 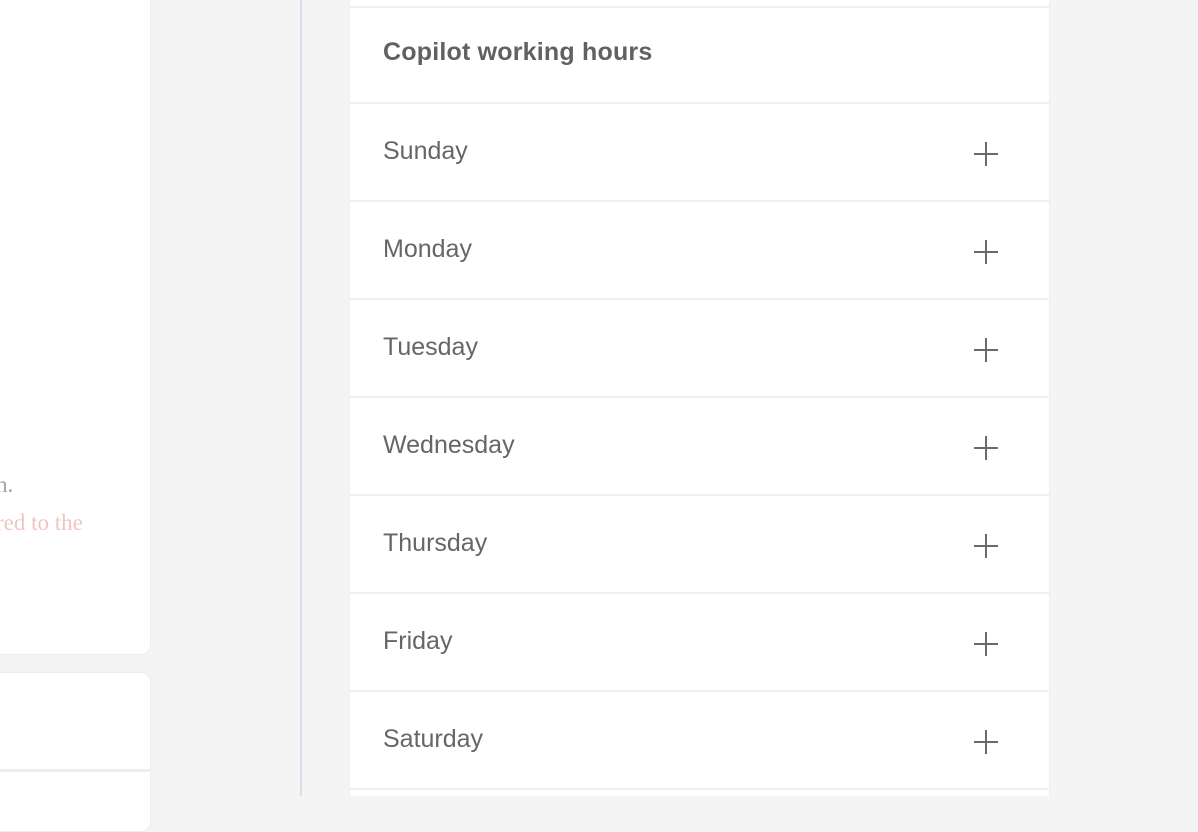 What do you see at coordinates (518, 52) in the screenshot?
I see `working-hours-title: Copilot working hours` at bounding box center [518, 52].